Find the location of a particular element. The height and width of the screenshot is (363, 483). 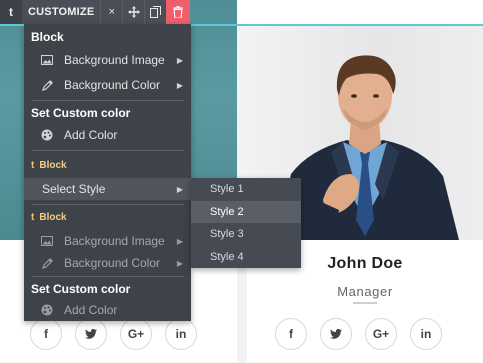

style-submenu: Style 1 Style 2 Style 3 Style 4 is located at coordinates (246, 223).